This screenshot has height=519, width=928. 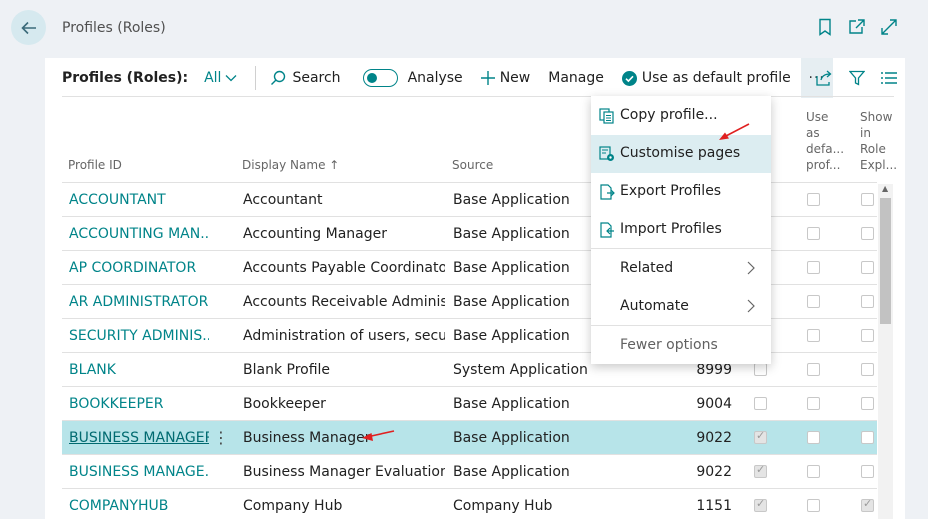 I want to click on back-arrow-icon, so click(x=28, y=27).